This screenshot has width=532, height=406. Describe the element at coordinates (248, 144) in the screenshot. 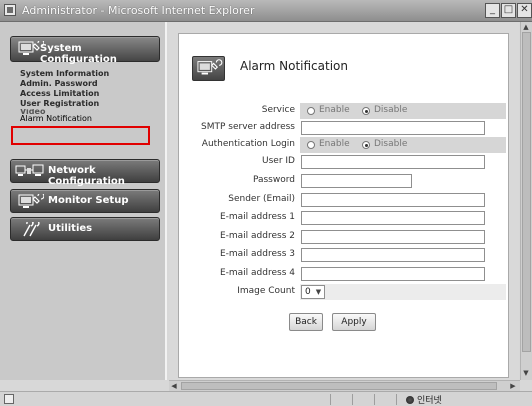

I see `auth-login-label: Authentication Login` at that location.